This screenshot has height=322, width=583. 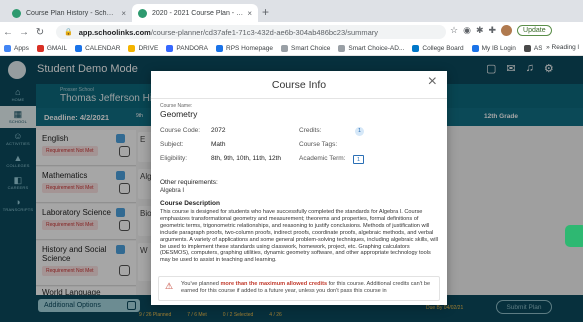 What do you see at coordinates (198, 13) in the screenshot?
I see `tab-title: 2020 - 2021 Course Plan - Sch` at bounding box center [198, 13].